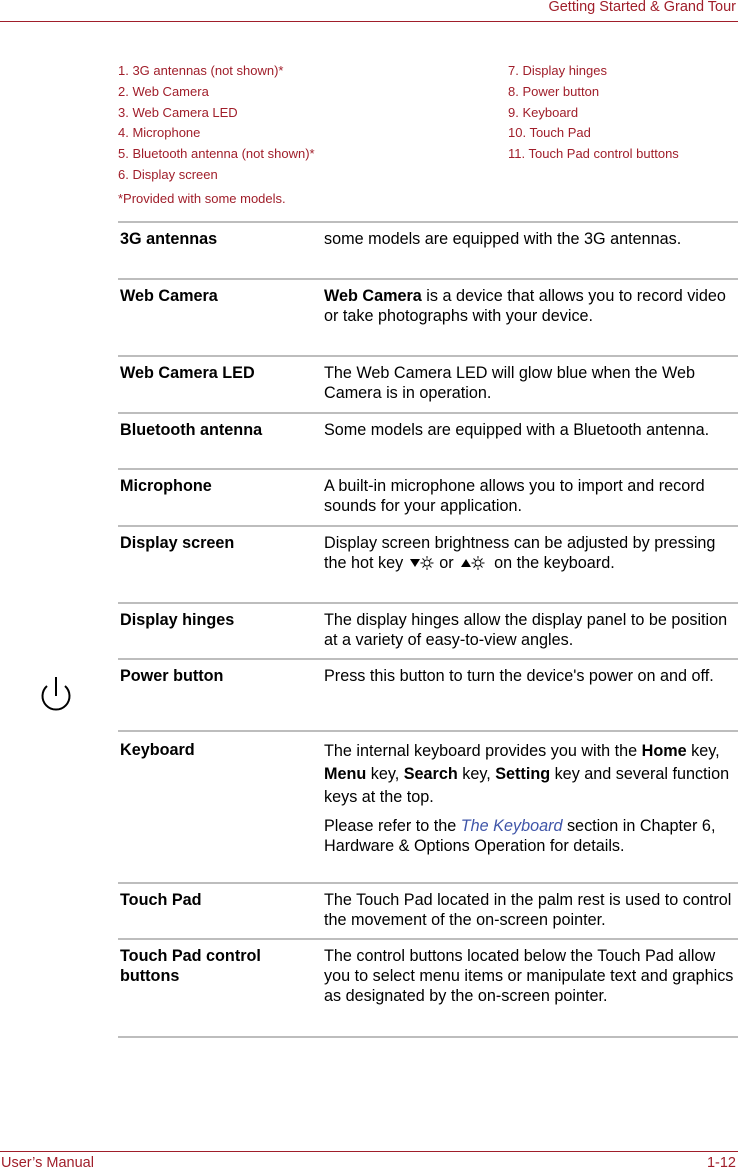 The height and width of the screenshot is (1172, 738). I want to click on footer-manual-title: User’s Manual, so click(47, 1163).